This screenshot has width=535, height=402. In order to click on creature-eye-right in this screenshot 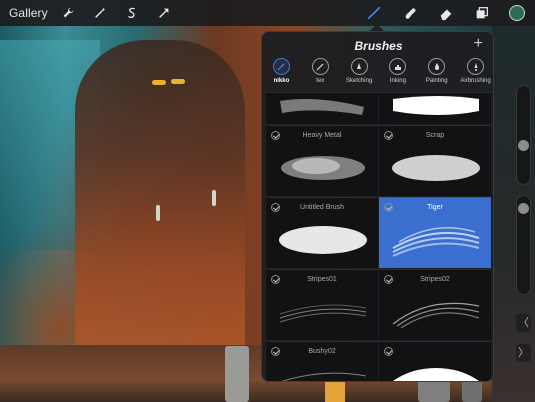, I will do `click(178, 81)`.